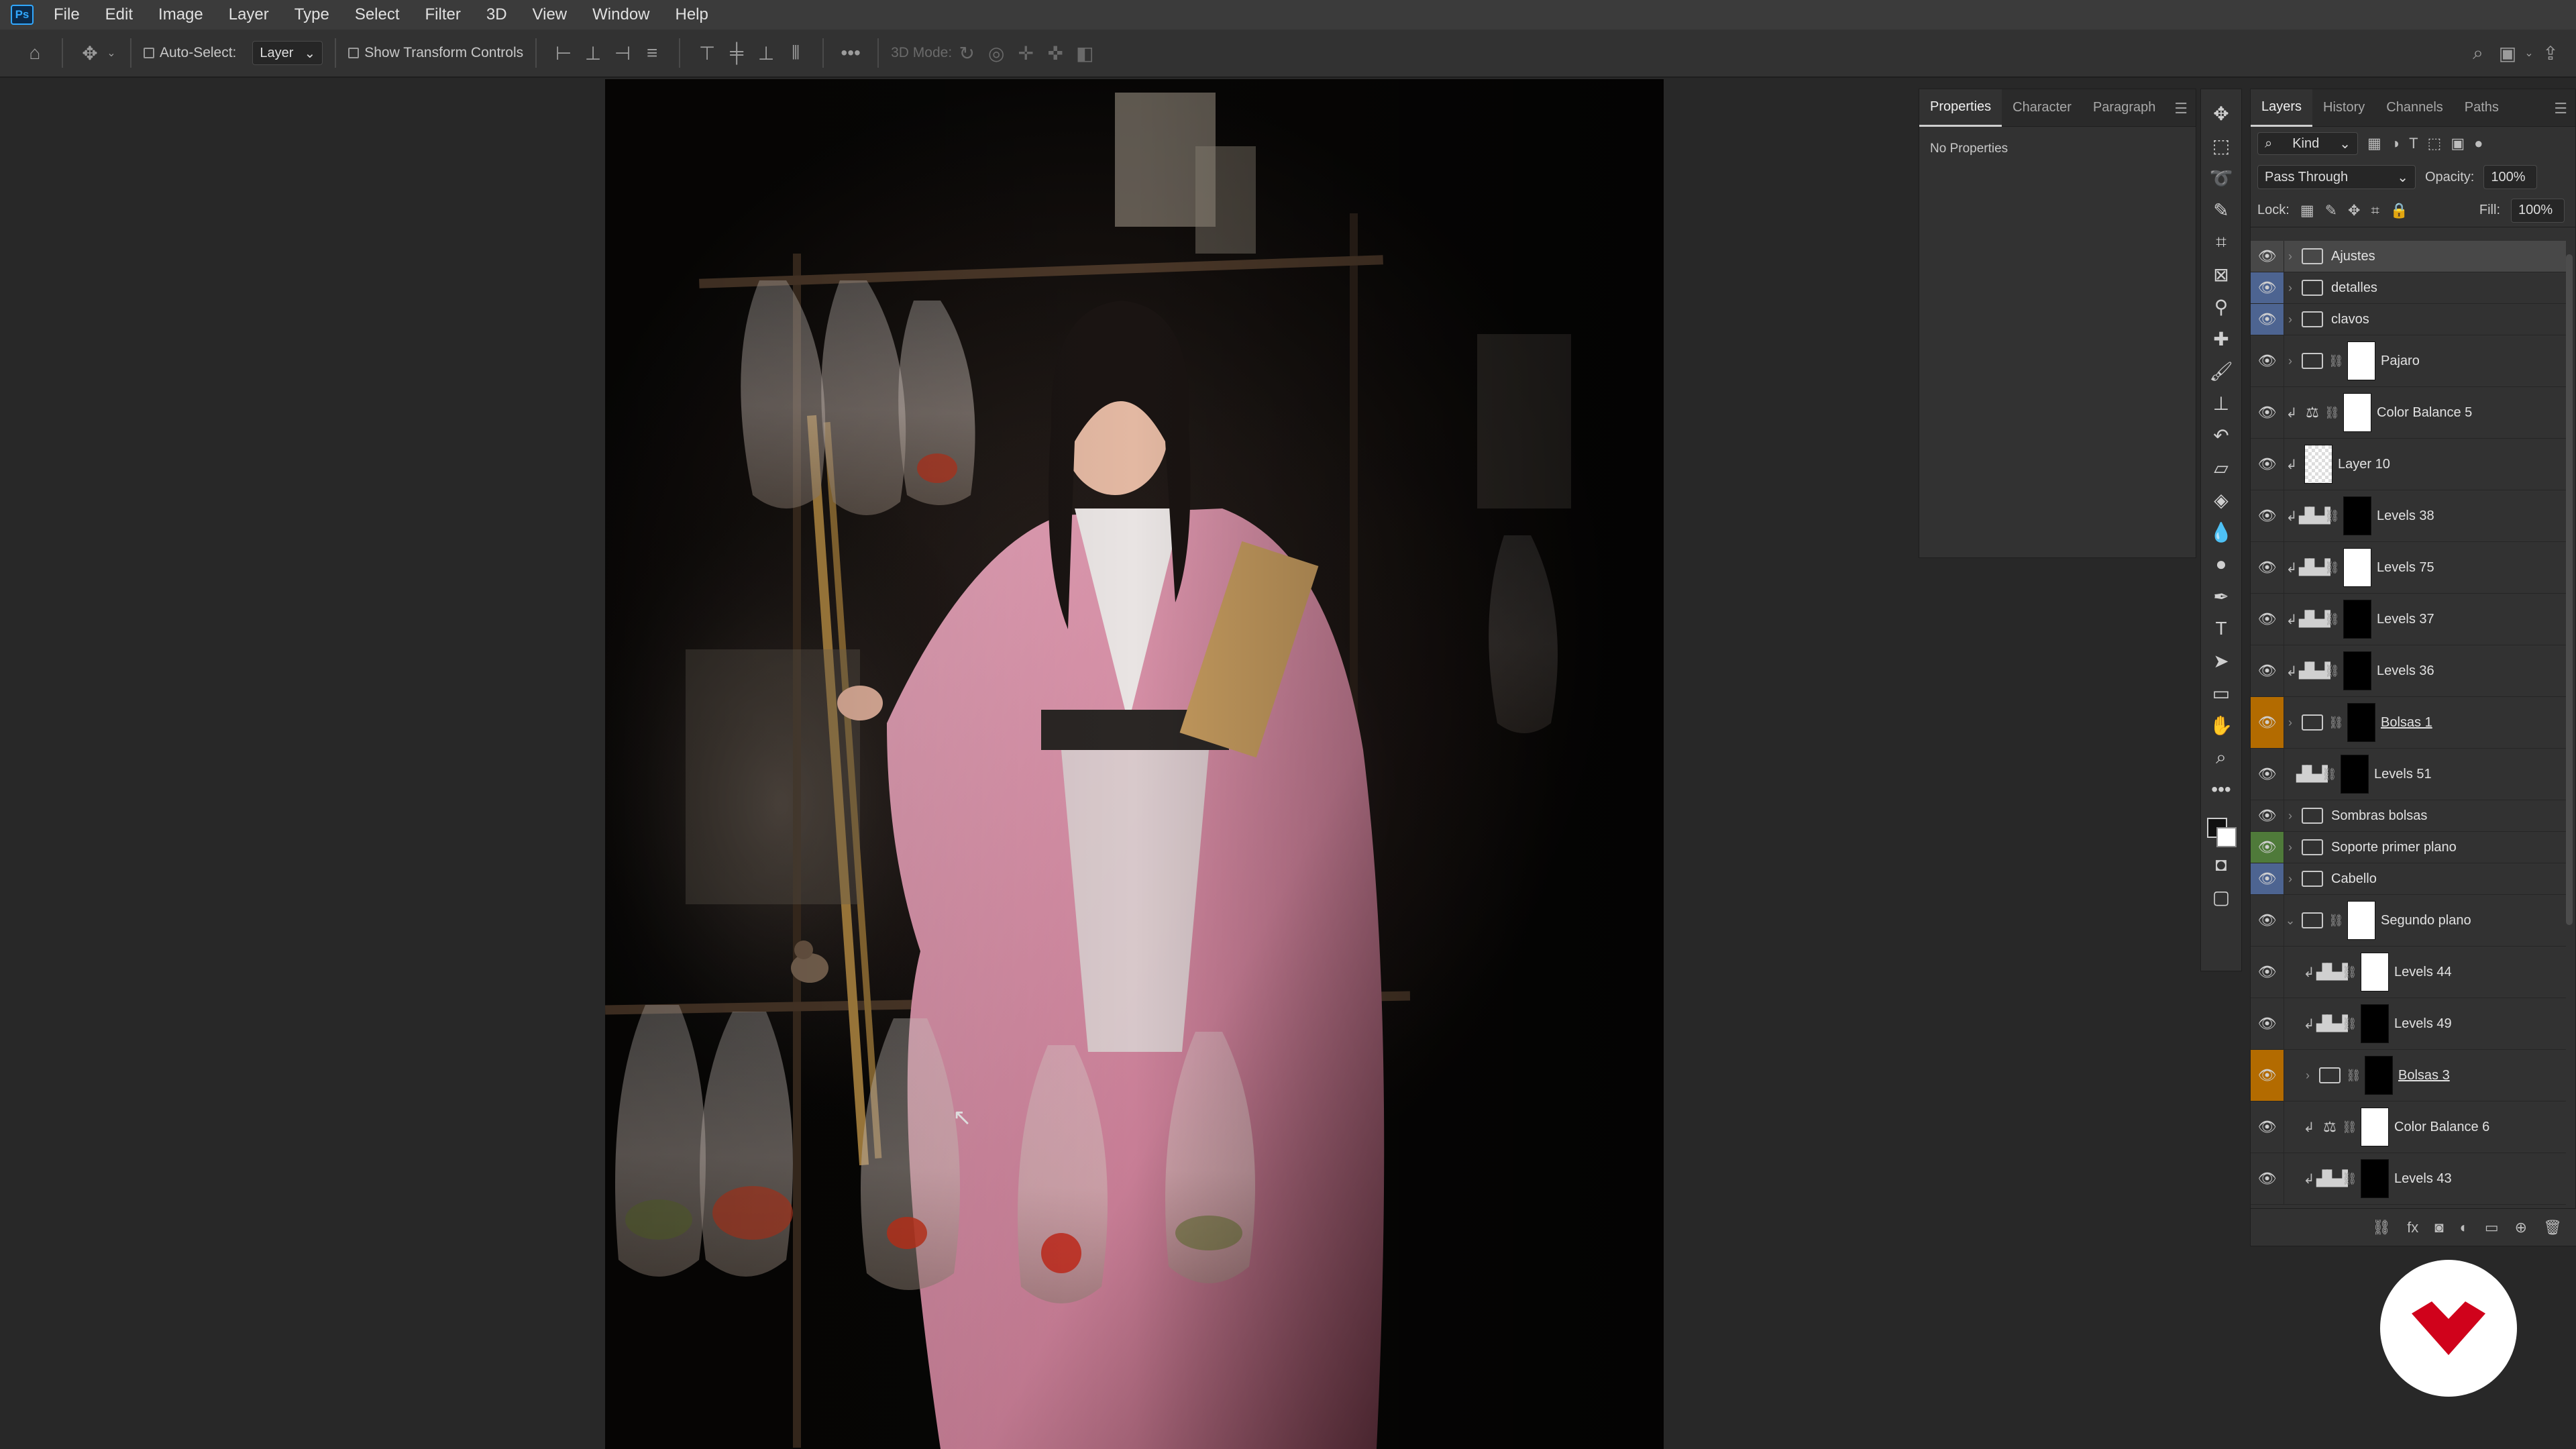 This screenshot has height=1449, width=2576. What do you see at coordinates (2435, 143) in the screenshot?
I see `shape-filter-icon: ⬚` at bounding box center [2435, 143].